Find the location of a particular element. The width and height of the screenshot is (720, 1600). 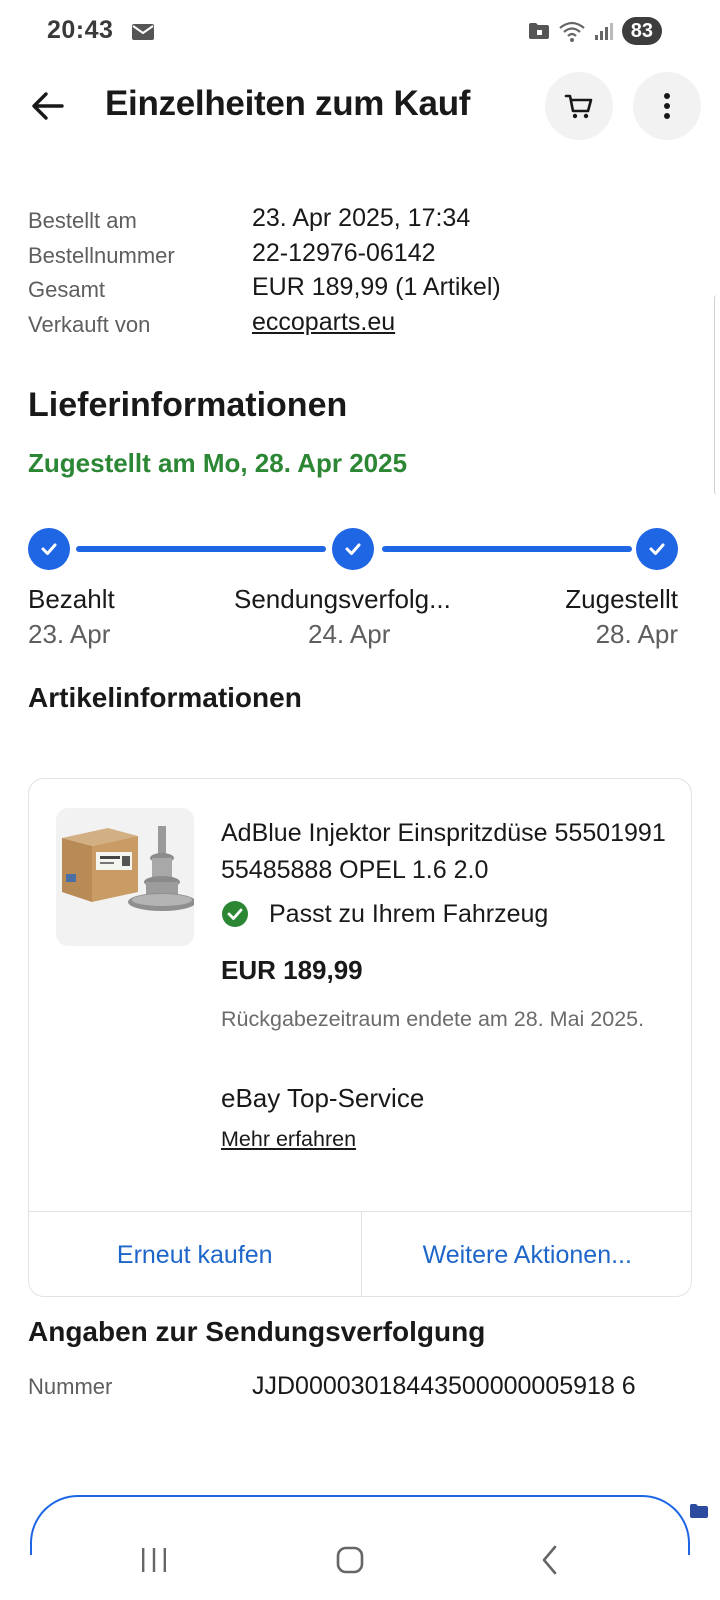

system-nav-bar is located at coordinates (360, 1572).